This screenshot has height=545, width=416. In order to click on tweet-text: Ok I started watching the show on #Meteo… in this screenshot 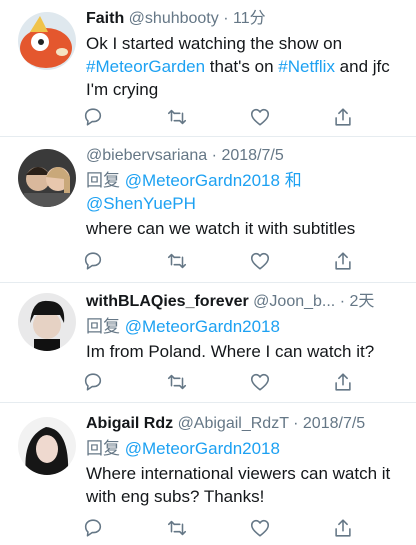, I will do `click(246, 66)`.